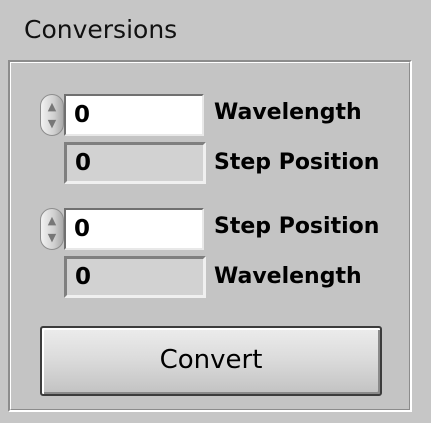  Describe the element at coordinates (288, 276) in the screenshot. I see `wavelength-output-label: Wavelength` at that location.